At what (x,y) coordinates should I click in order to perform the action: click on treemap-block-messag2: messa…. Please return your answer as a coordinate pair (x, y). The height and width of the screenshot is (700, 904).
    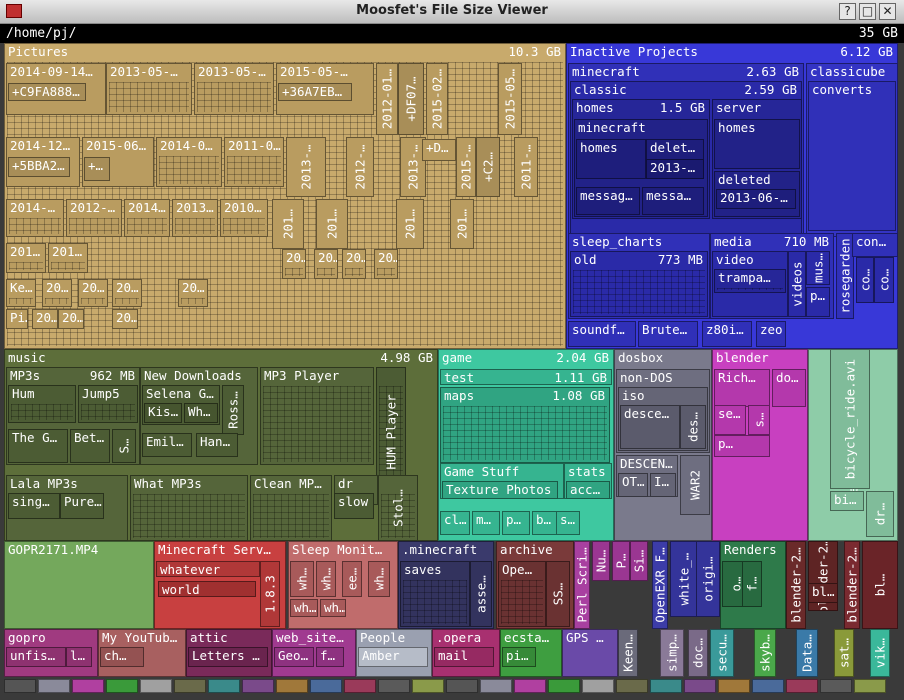
    Looking at the image, I should click on (673, 201).